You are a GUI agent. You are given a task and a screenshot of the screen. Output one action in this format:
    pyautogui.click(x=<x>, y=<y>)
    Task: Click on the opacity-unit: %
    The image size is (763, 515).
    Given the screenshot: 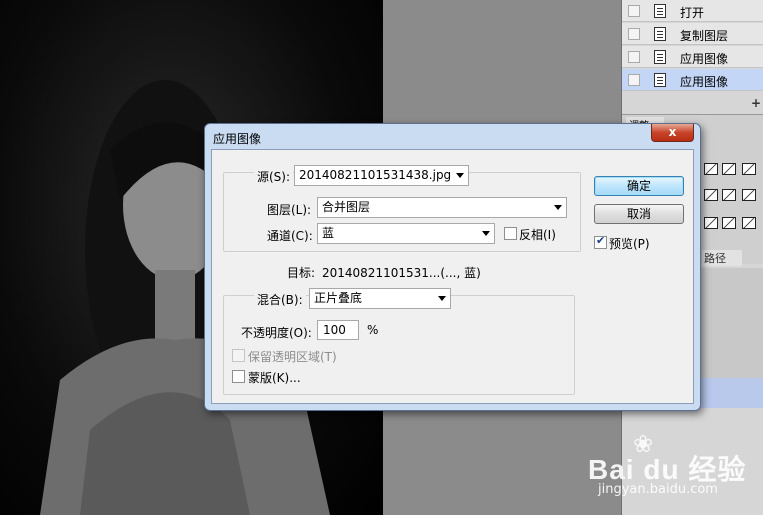 What is the action you would take?
    pyautogui.click(x=373, y=330)
    